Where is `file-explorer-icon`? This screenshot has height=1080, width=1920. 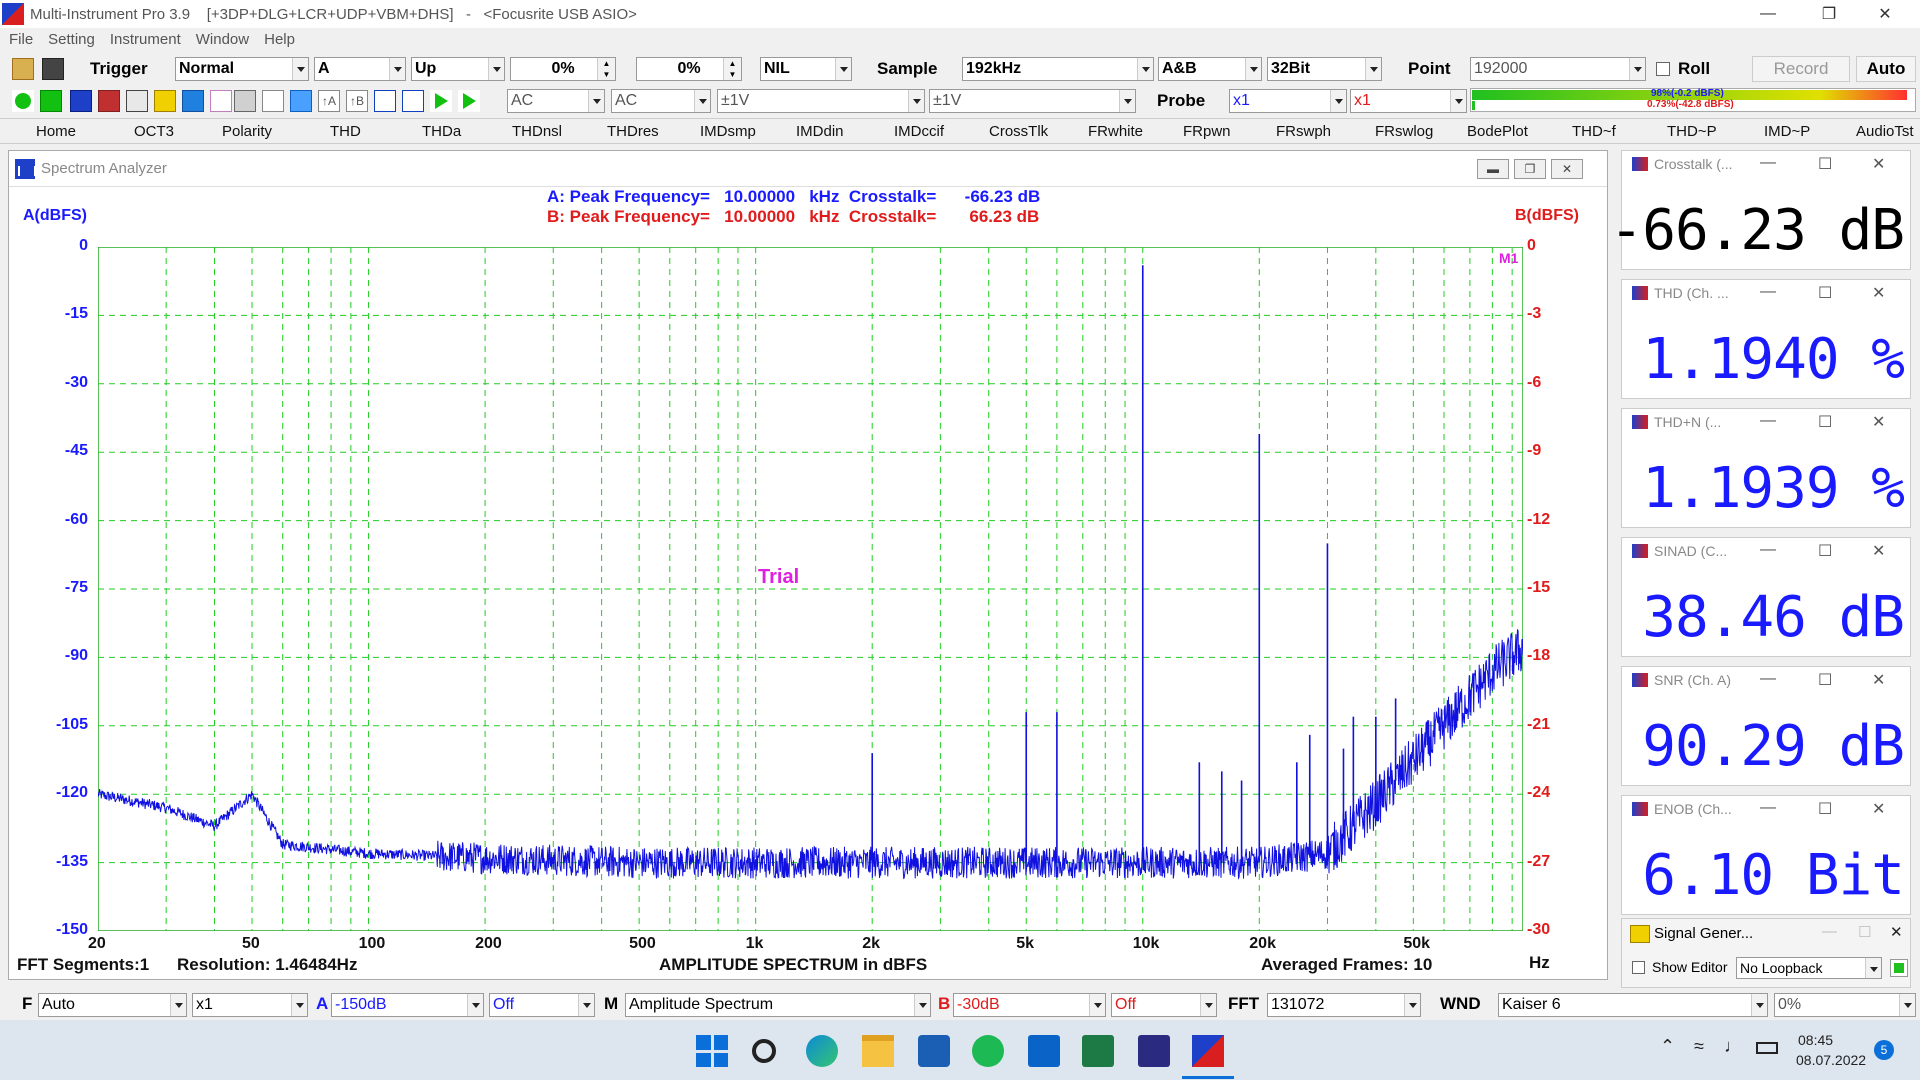
file-explorer-icon is located at coordinates (878, 1051).